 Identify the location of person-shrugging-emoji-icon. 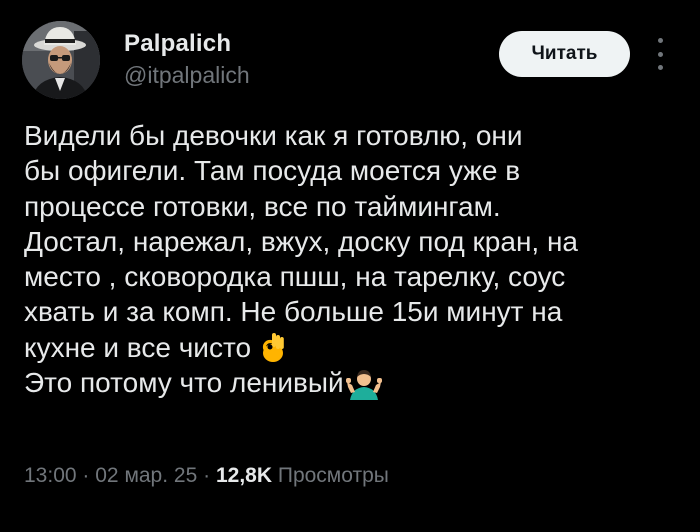
(363, 384).